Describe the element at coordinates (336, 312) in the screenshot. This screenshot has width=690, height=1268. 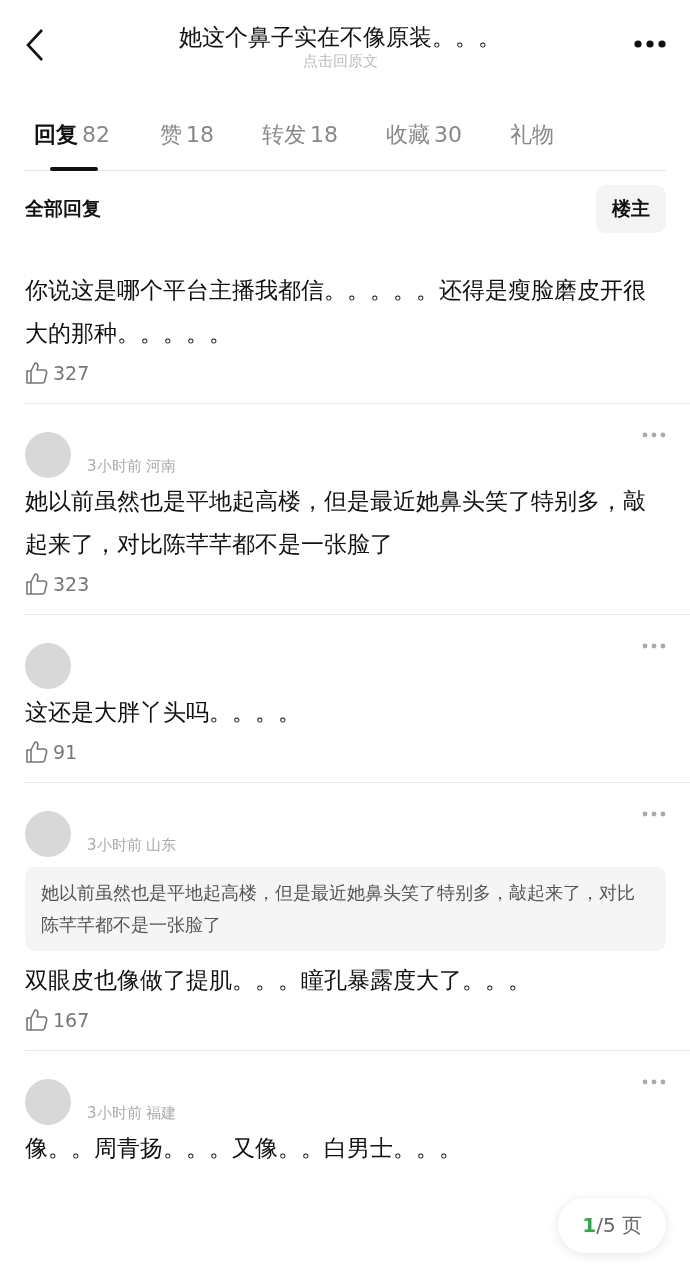
I see `comment-text: 你说这是哪个平台主播我都信。。。。。还得是瘦脸磨皮开很大的那种。。。。。` at that location.